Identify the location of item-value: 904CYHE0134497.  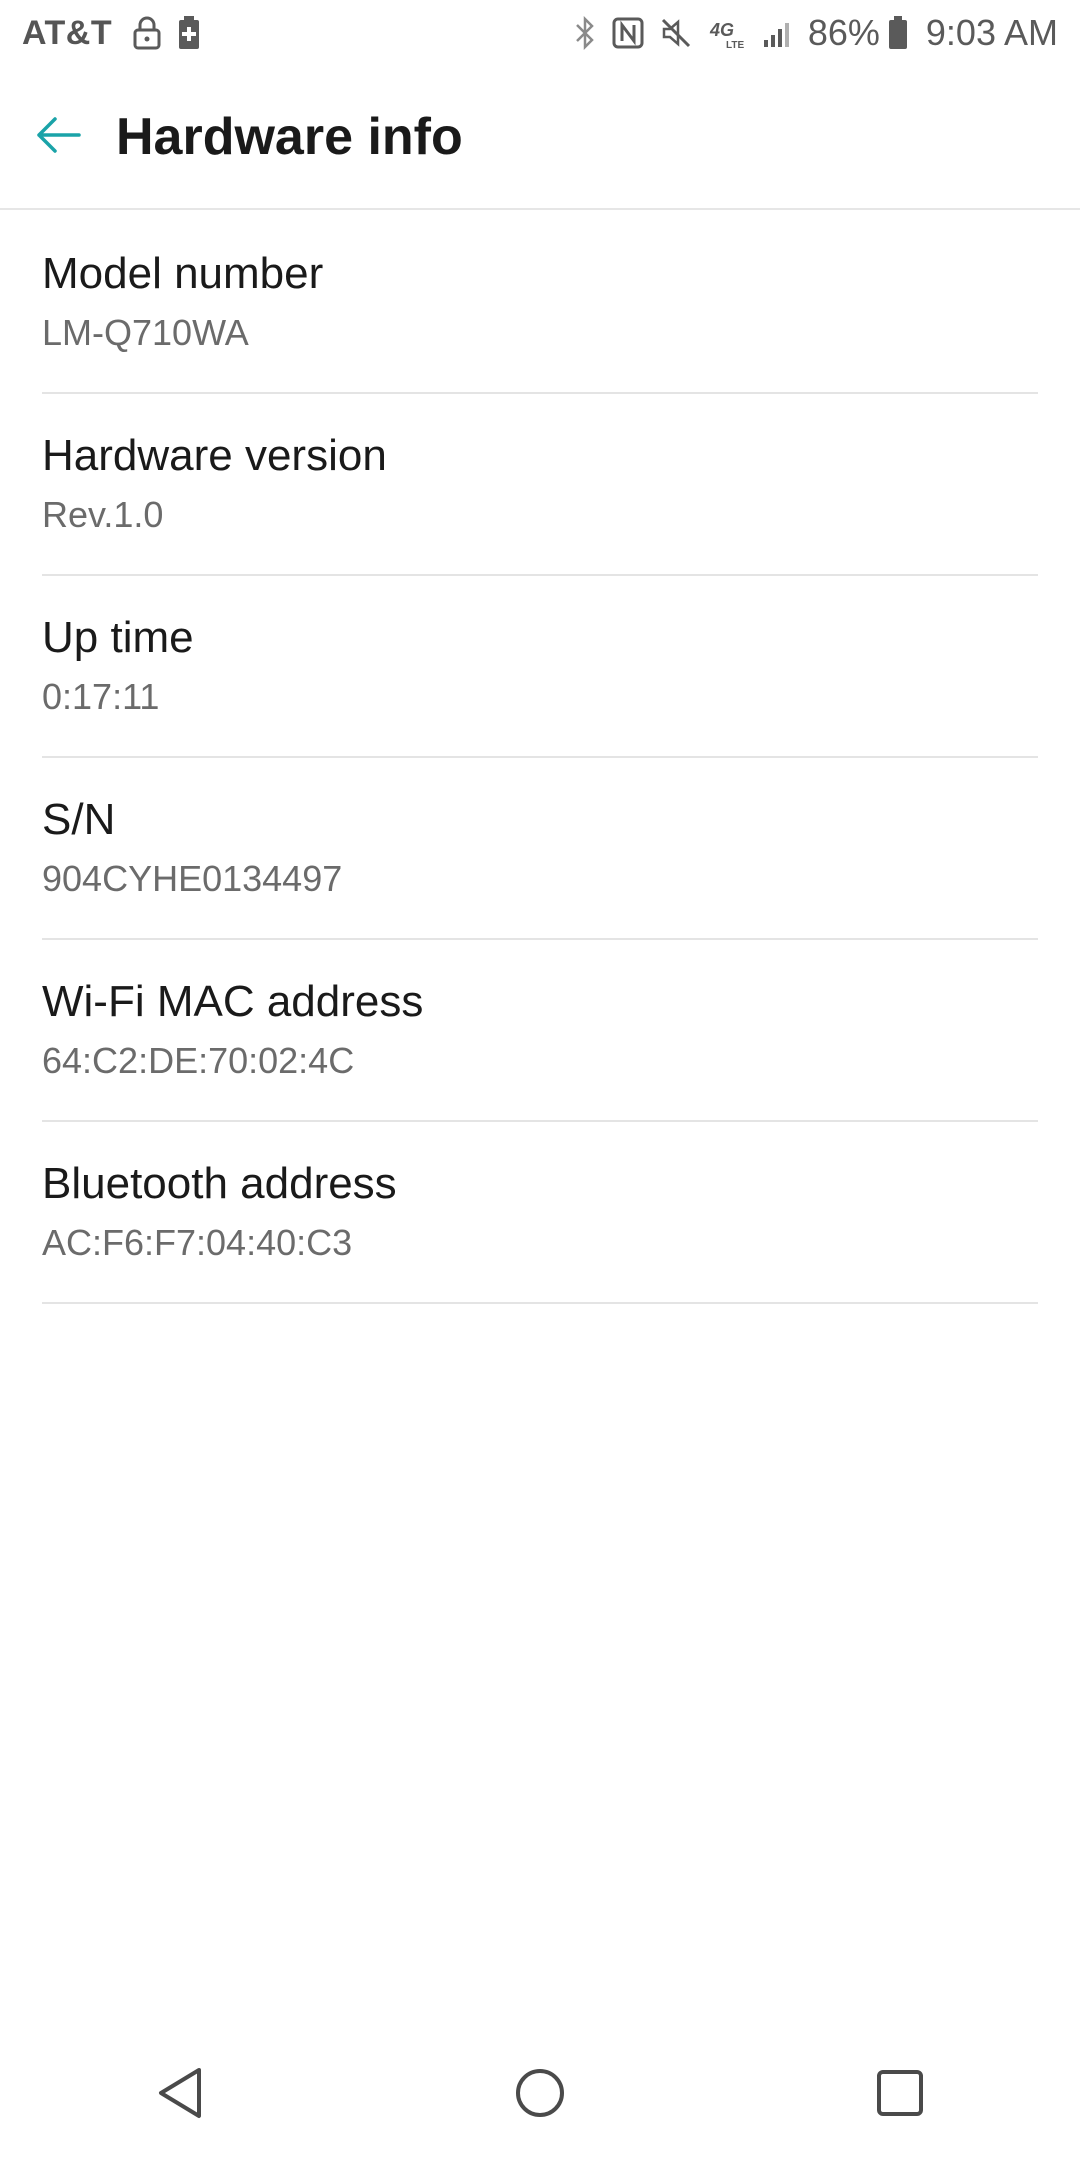
(192, 878).